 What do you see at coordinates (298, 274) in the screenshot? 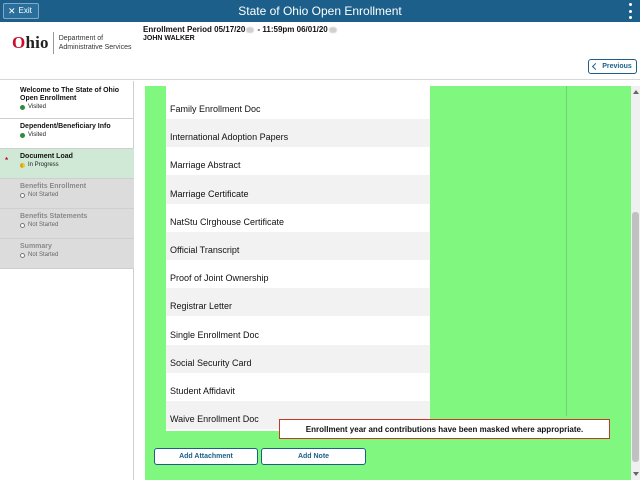
I see `list-item: Proof of Joint Ownership` at bounding box center [298, 274].